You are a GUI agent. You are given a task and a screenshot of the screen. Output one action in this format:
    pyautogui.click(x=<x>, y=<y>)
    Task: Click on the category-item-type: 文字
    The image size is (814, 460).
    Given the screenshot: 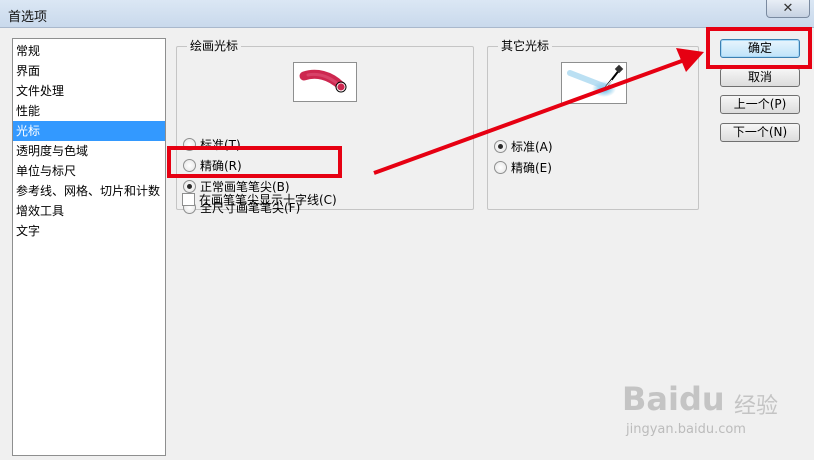 What is the action you would take?
    pyautogui.click(x=89, y=231)
    